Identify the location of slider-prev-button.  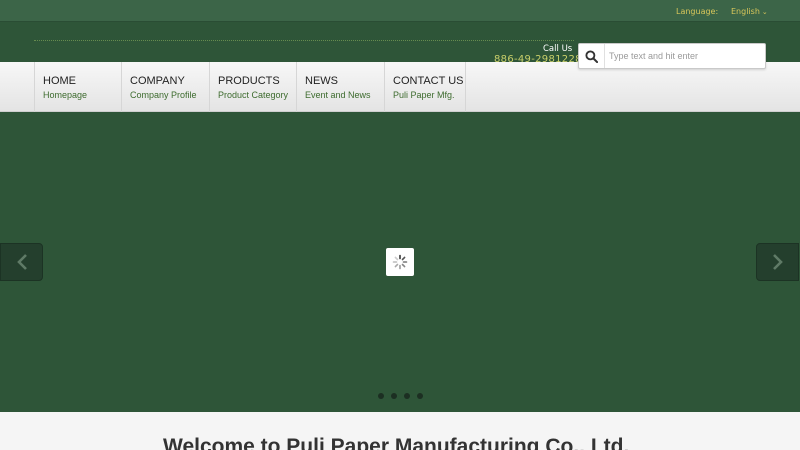
(21, 262).